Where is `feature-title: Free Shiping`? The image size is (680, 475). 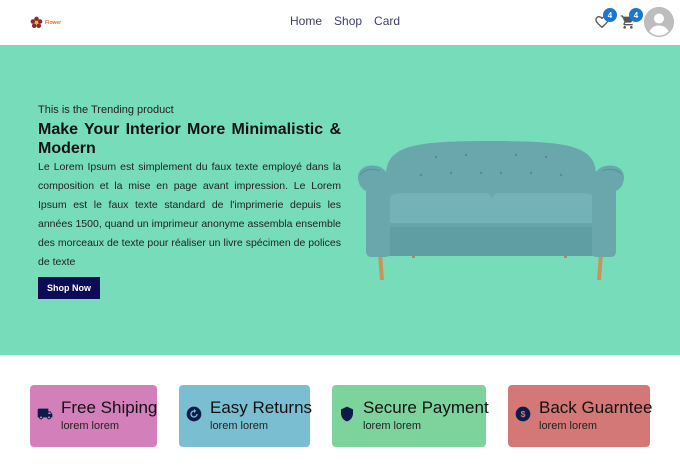
feature-title: Free Shiping is located at coordinates (109, 407).